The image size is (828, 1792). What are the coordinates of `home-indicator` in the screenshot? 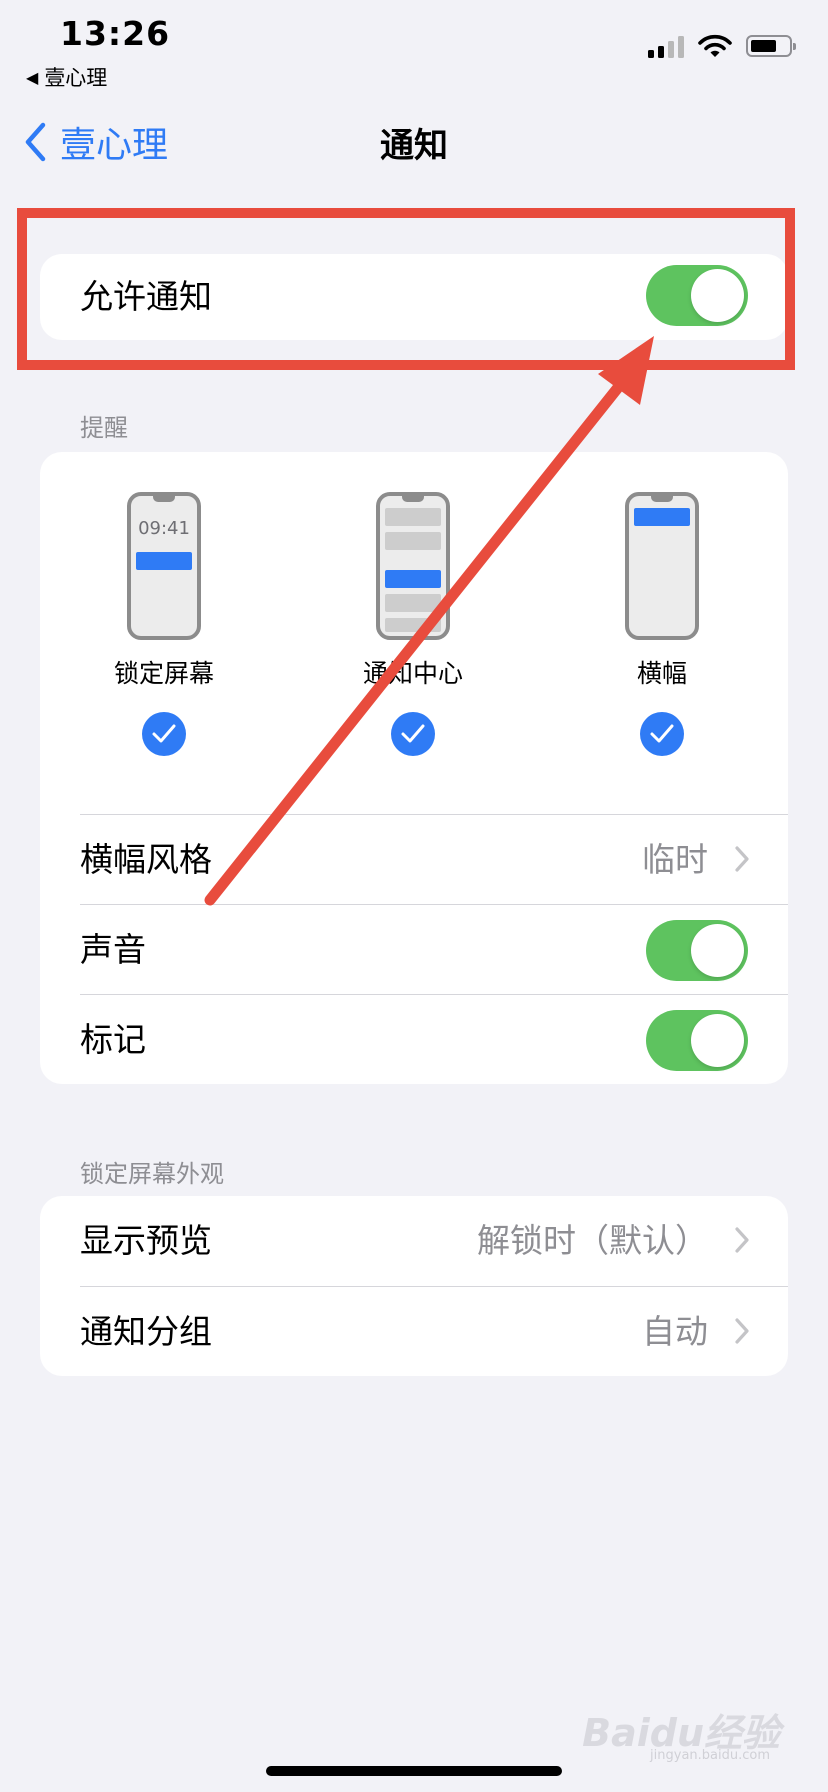 It's located at (414, 1771).